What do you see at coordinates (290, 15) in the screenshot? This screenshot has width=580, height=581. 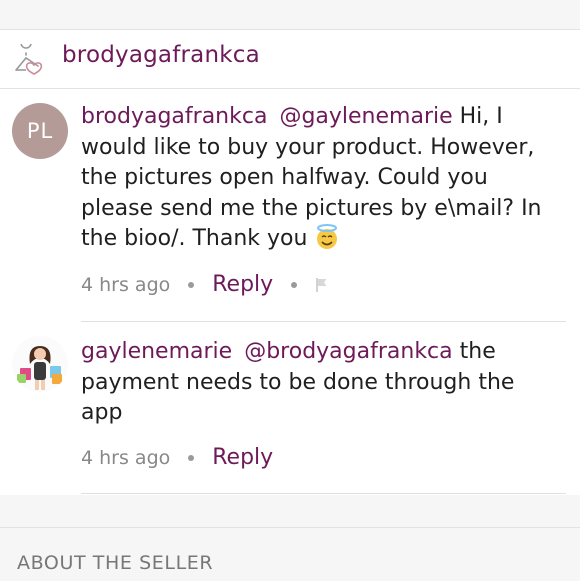 I see `top-strip` at bounding box center [290, 15].